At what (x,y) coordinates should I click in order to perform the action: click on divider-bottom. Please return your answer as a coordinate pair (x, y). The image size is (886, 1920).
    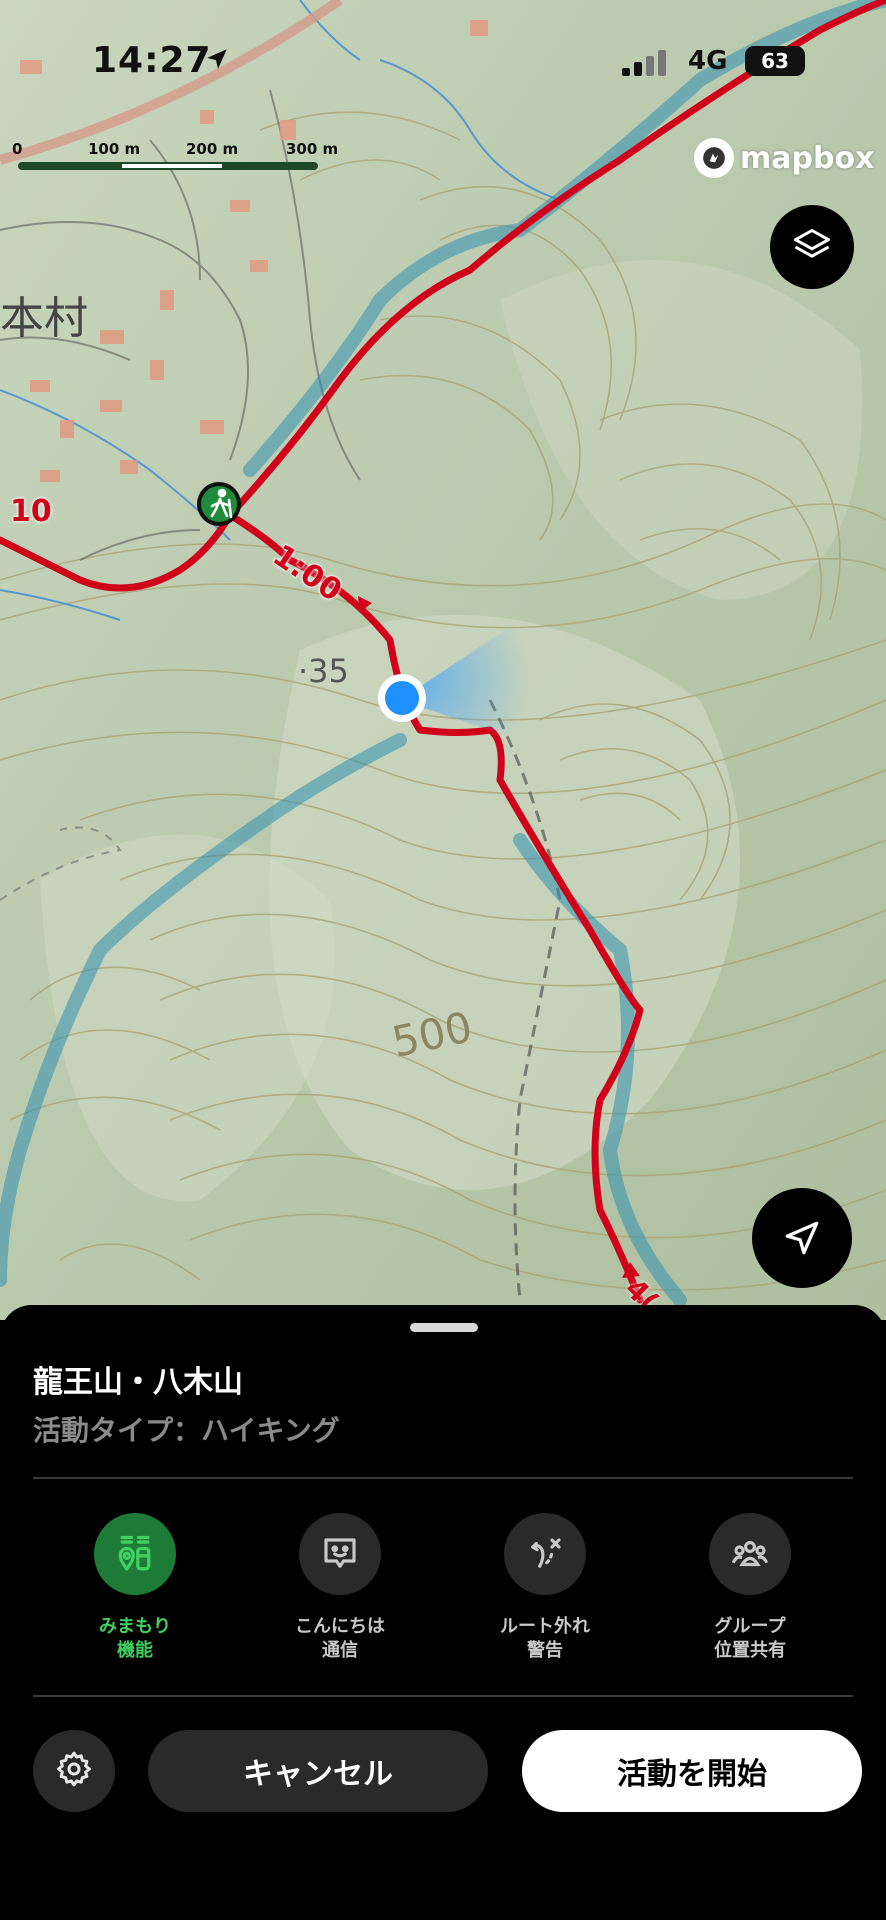
    Looking at the image, I should click on (443, 1696).